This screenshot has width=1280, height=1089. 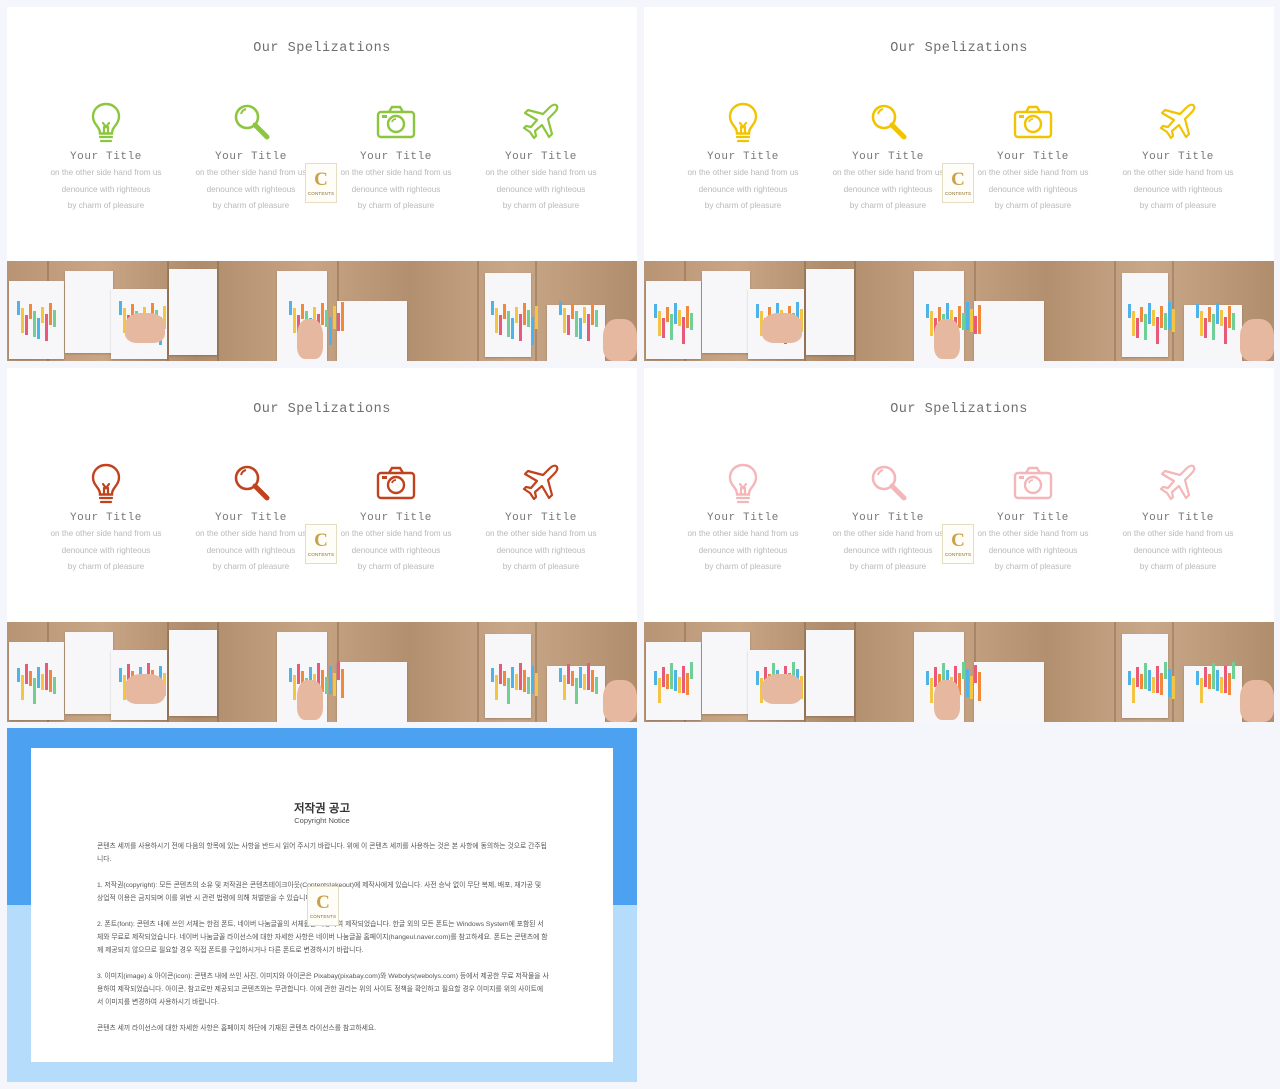 I want to click on camera-icon, so click(x=396, y=483).